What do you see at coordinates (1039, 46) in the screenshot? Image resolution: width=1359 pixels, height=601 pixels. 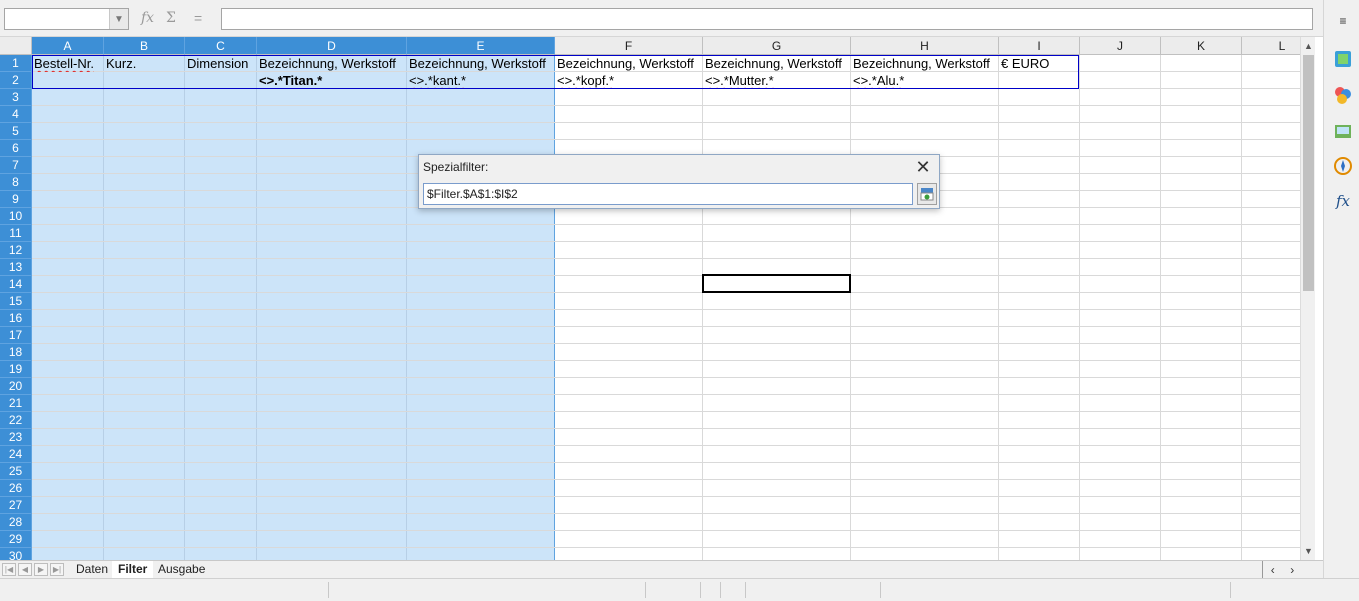 I see `column-header-i: I` at bounding box center [1039, 46].